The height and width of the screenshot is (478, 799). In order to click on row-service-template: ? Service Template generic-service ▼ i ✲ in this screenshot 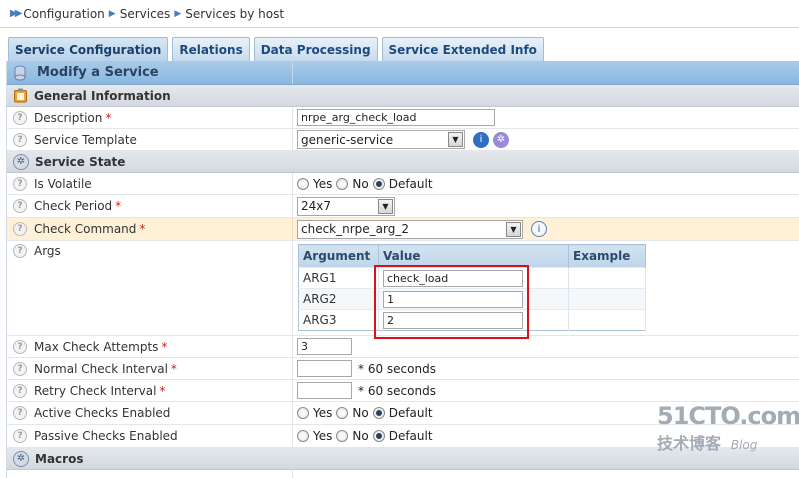, I will do `click(403, 140)`.